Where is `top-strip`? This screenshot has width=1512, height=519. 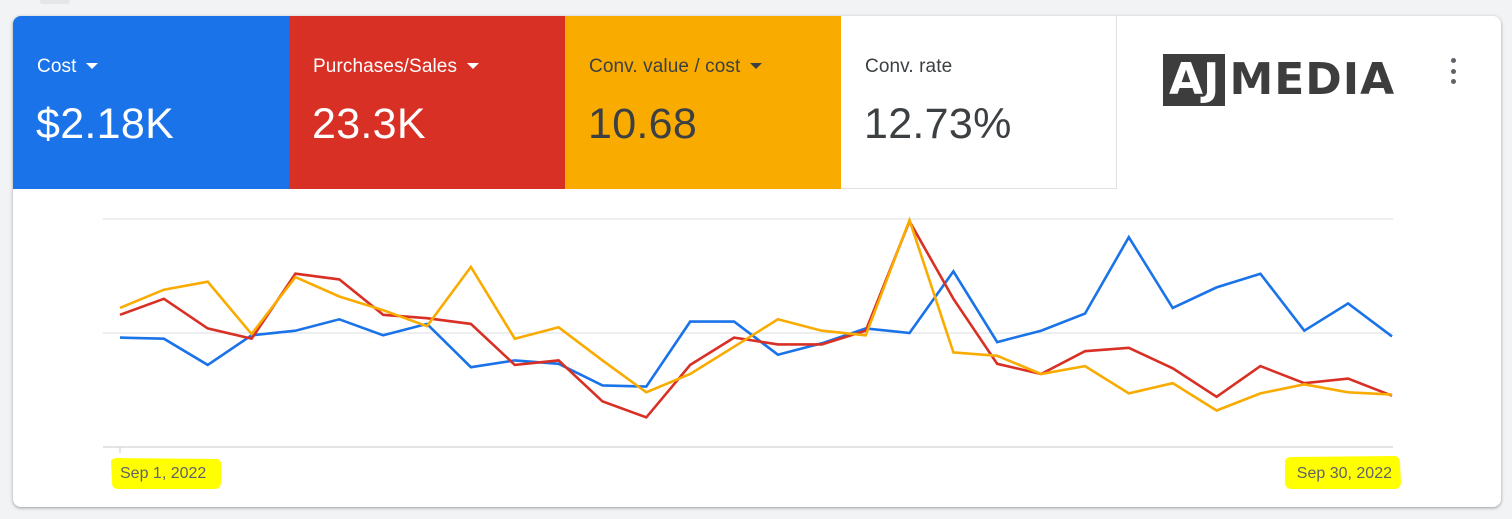 top-strip is located at coordinates (55, 2).